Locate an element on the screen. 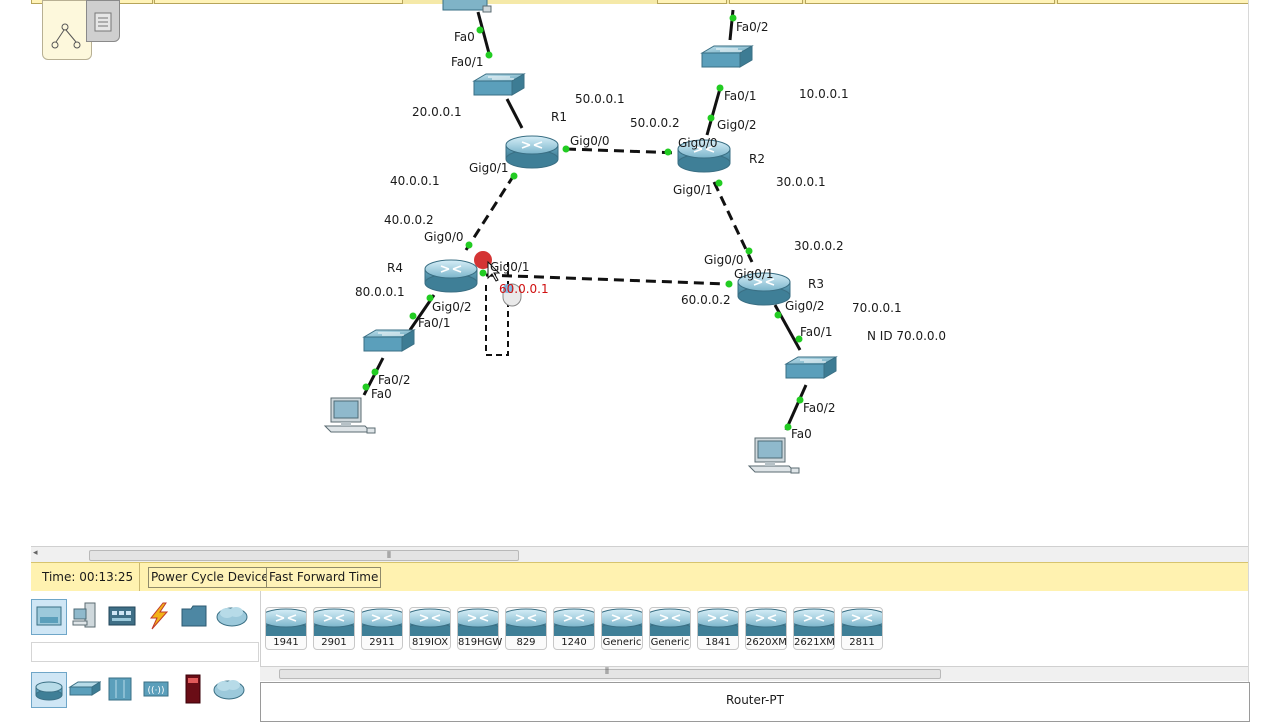 Image resolution: width=1280 pixels, height=722 pixels. viewport-icon is located at coordinates (103, 21).